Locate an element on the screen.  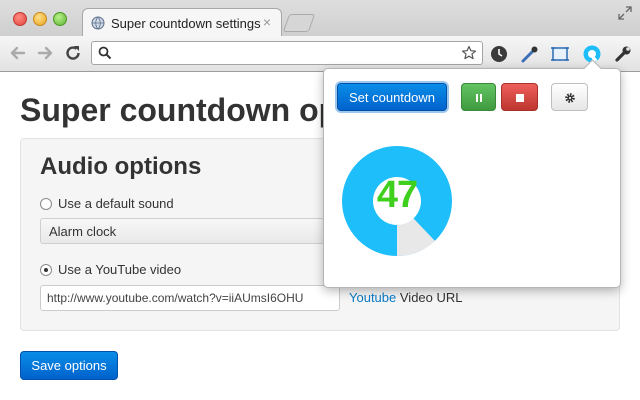
window-close-button is located at coordinates (20, 19).